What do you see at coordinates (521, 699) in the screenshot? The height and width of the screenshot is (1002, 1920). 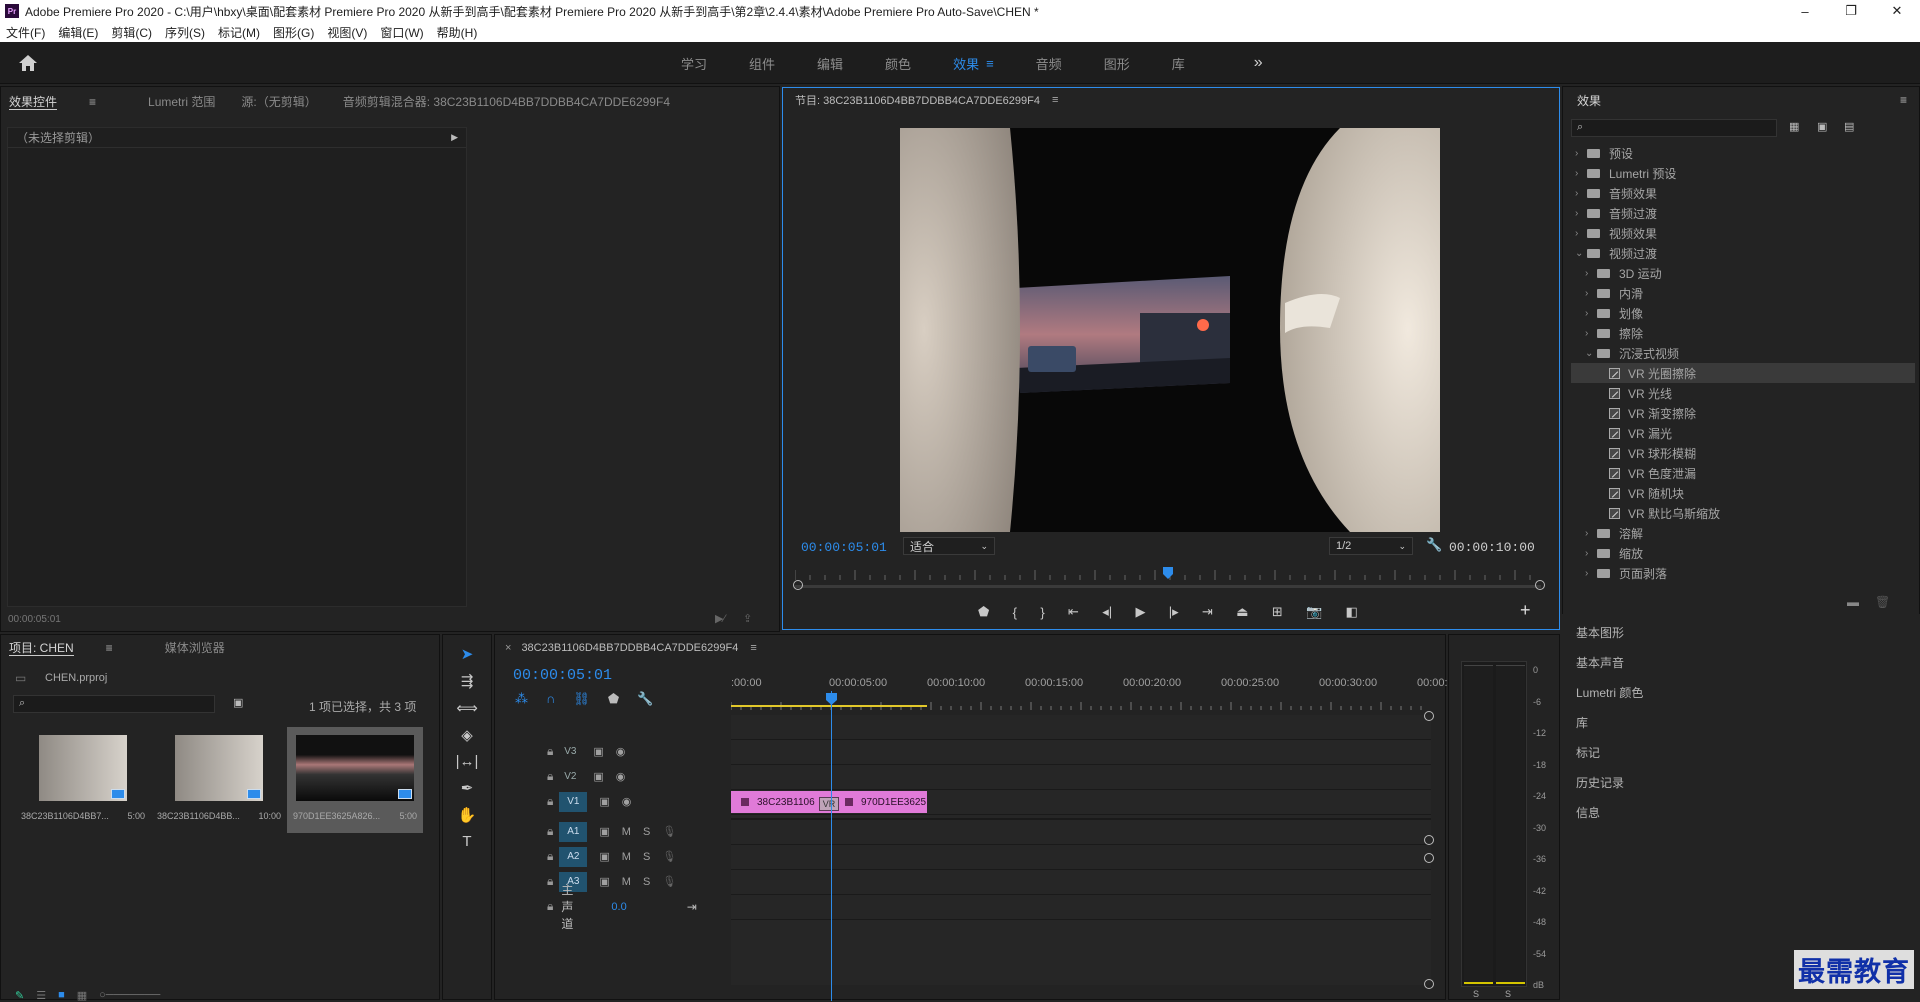 I see `nest-icon: ⁂` at bounding box center [521, 699].